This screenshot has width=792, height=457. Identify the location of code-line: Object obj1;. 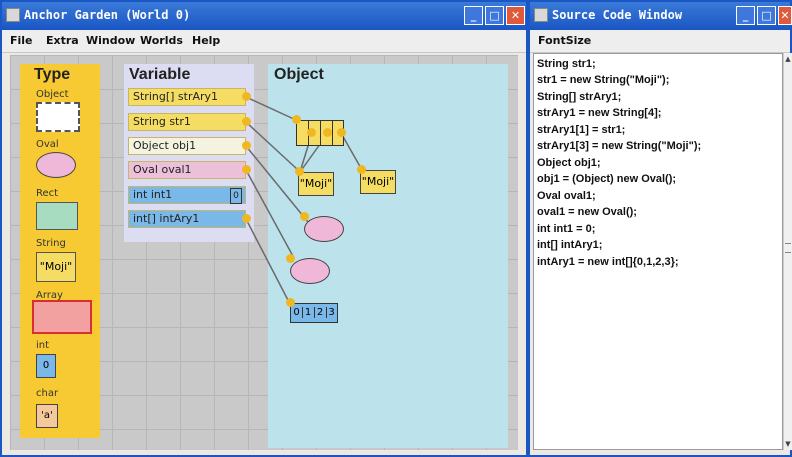
(569, 163).